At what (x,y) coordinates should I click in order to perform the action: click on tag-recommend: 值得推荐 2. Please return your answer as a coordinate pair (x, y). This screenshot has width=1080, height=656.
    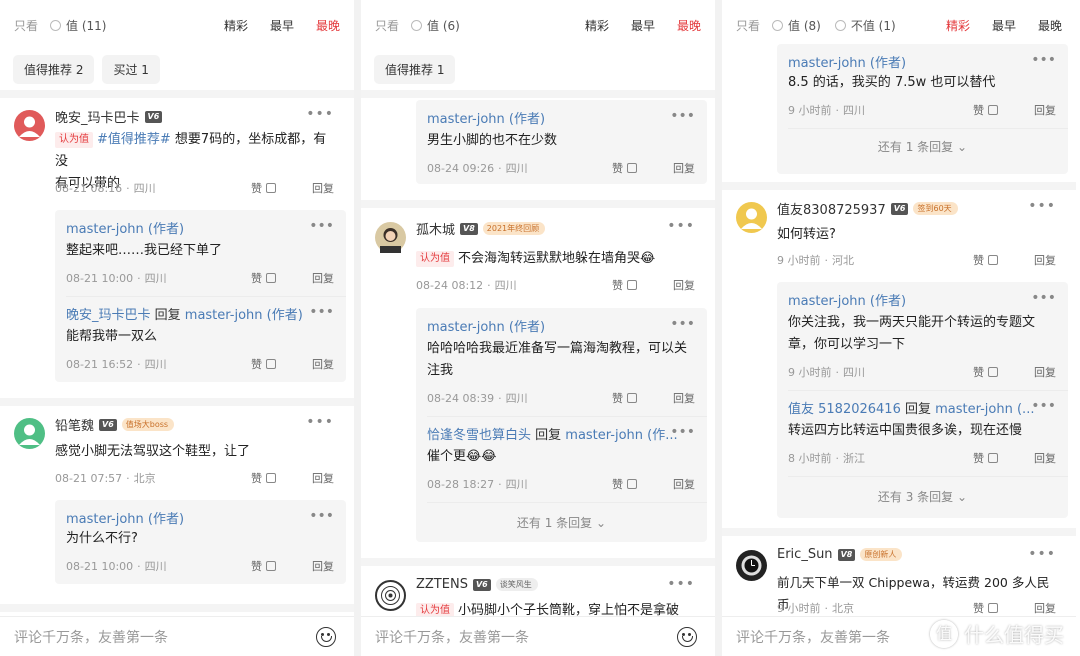
    Looking at the image, I should click on (54, 69).